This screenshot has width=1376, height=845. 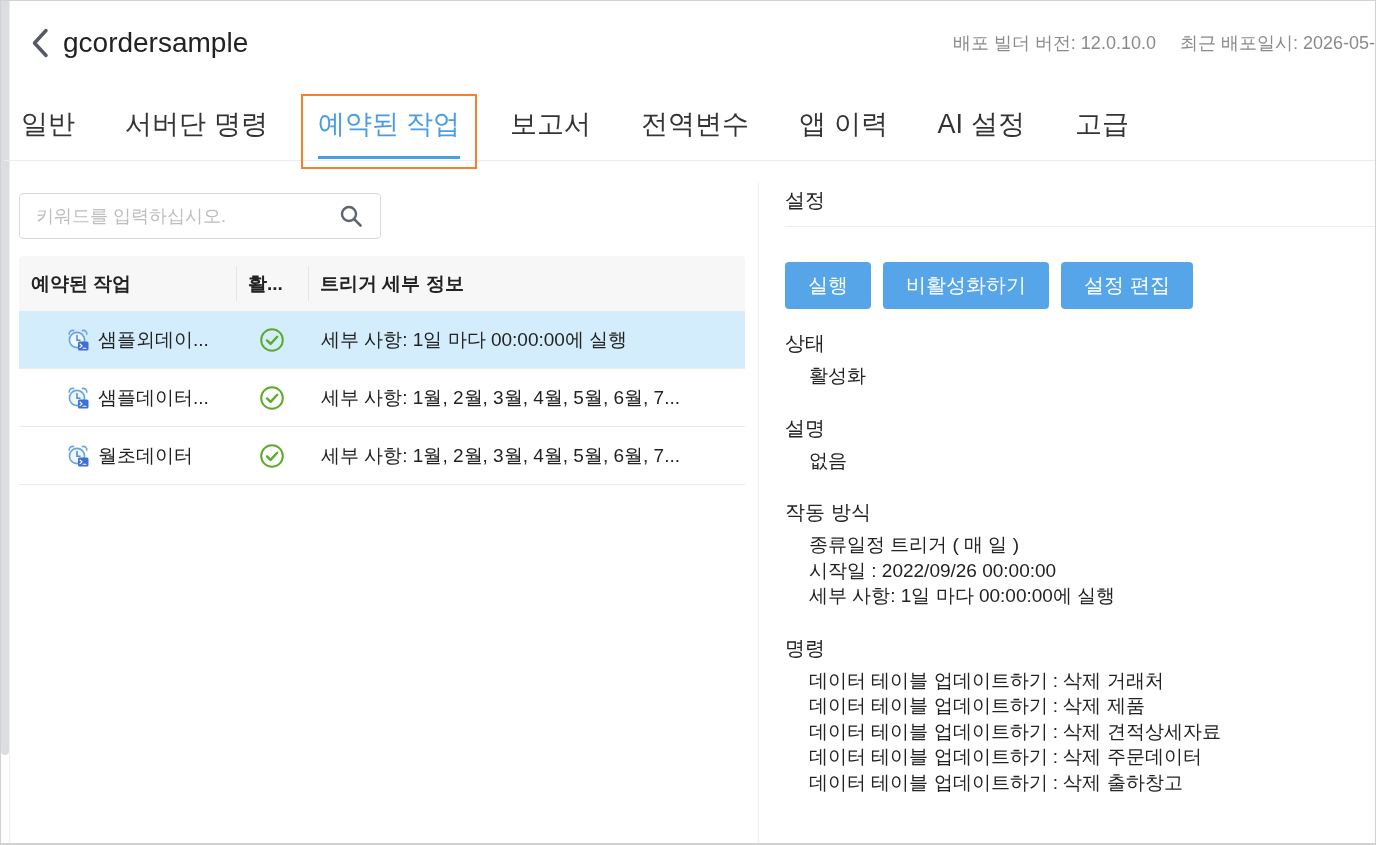 What do you see at coordinates (695, 131) in the screenshot?
I see `tab: 전역변수` at bounding box center [695, 131].